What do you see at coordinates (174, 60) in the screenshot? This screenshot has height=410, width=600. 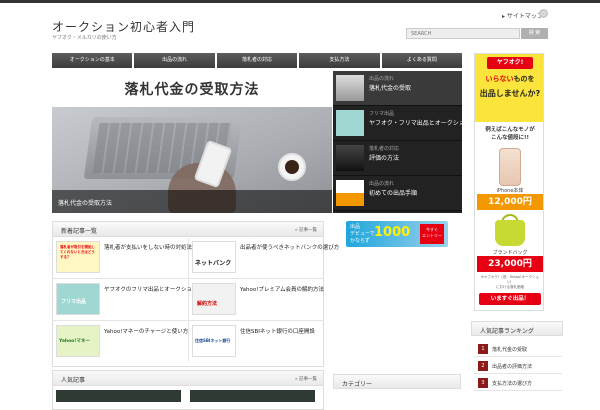 I see `nav-item-listing-flow: 出品の流れ` at bounding box center [174, 60].